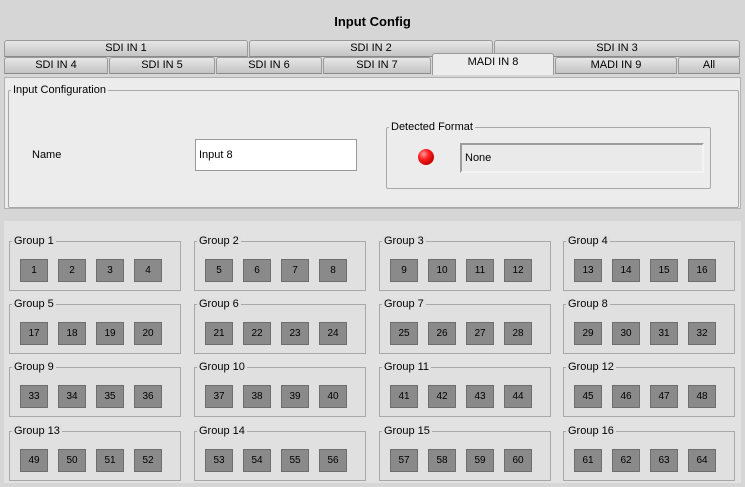 This screenshot has height=487, width=745. What do you see at coordinates (219, 270) in the screenshot?
I see `channel-button: 5` at bounding box center [219, 270].